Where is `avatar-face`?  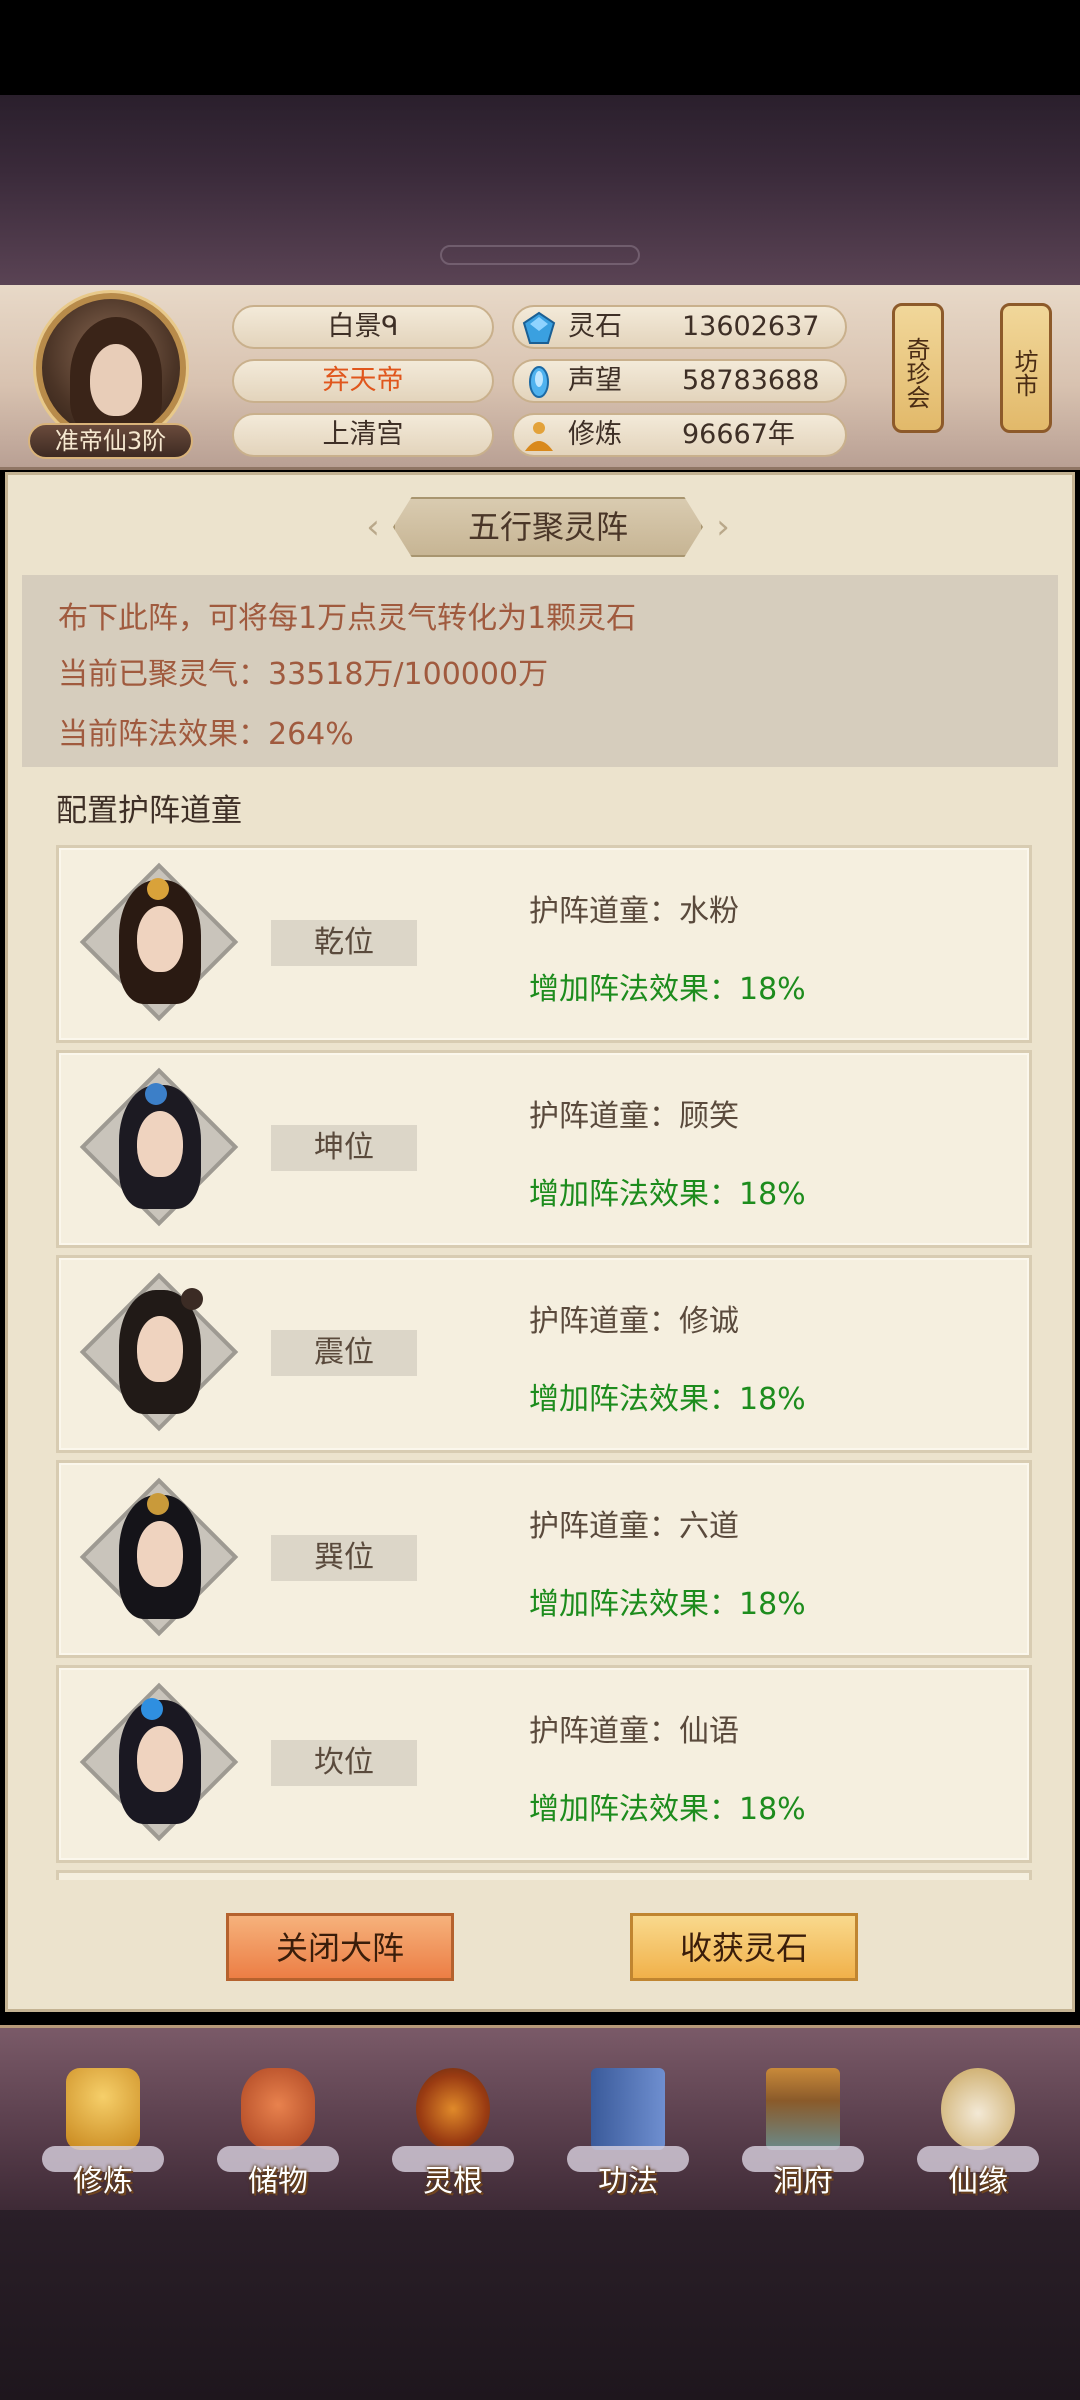
avatar-face is located at coordinates (116, 380).